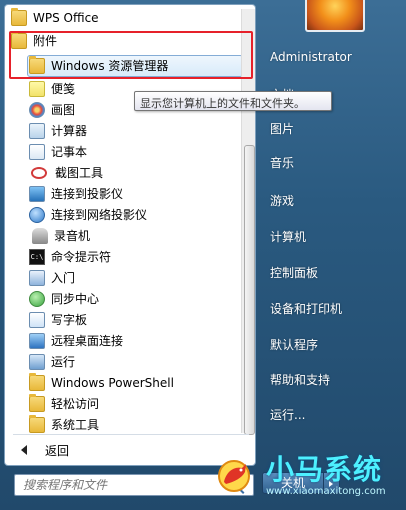 This screenshot has height=510, width=406. What do you see at coordinates (87, 194) in the screenshot?
I see `program-label: 连接到投影仪` at bounding box center [87, 194].